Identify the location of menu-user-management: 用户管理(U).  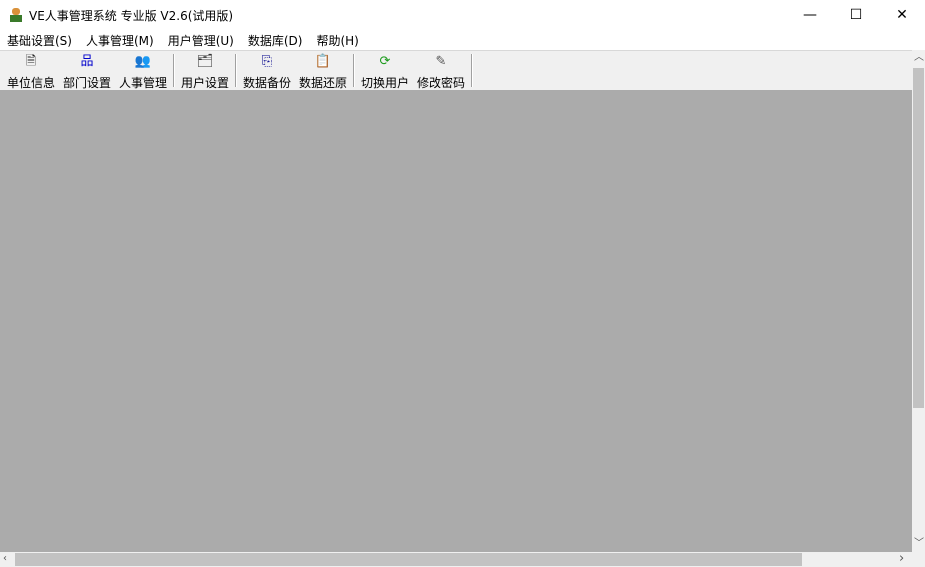
(201, 40).